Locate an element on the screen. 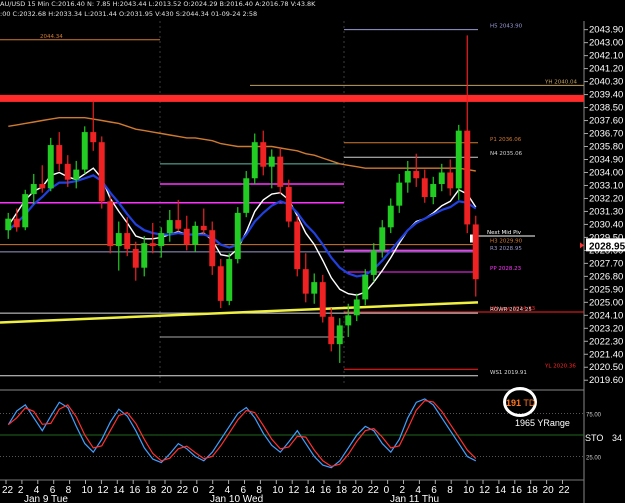 The image size is (625, 503). price-tick-label: 2043.00 is located at coordinates (606, 43).